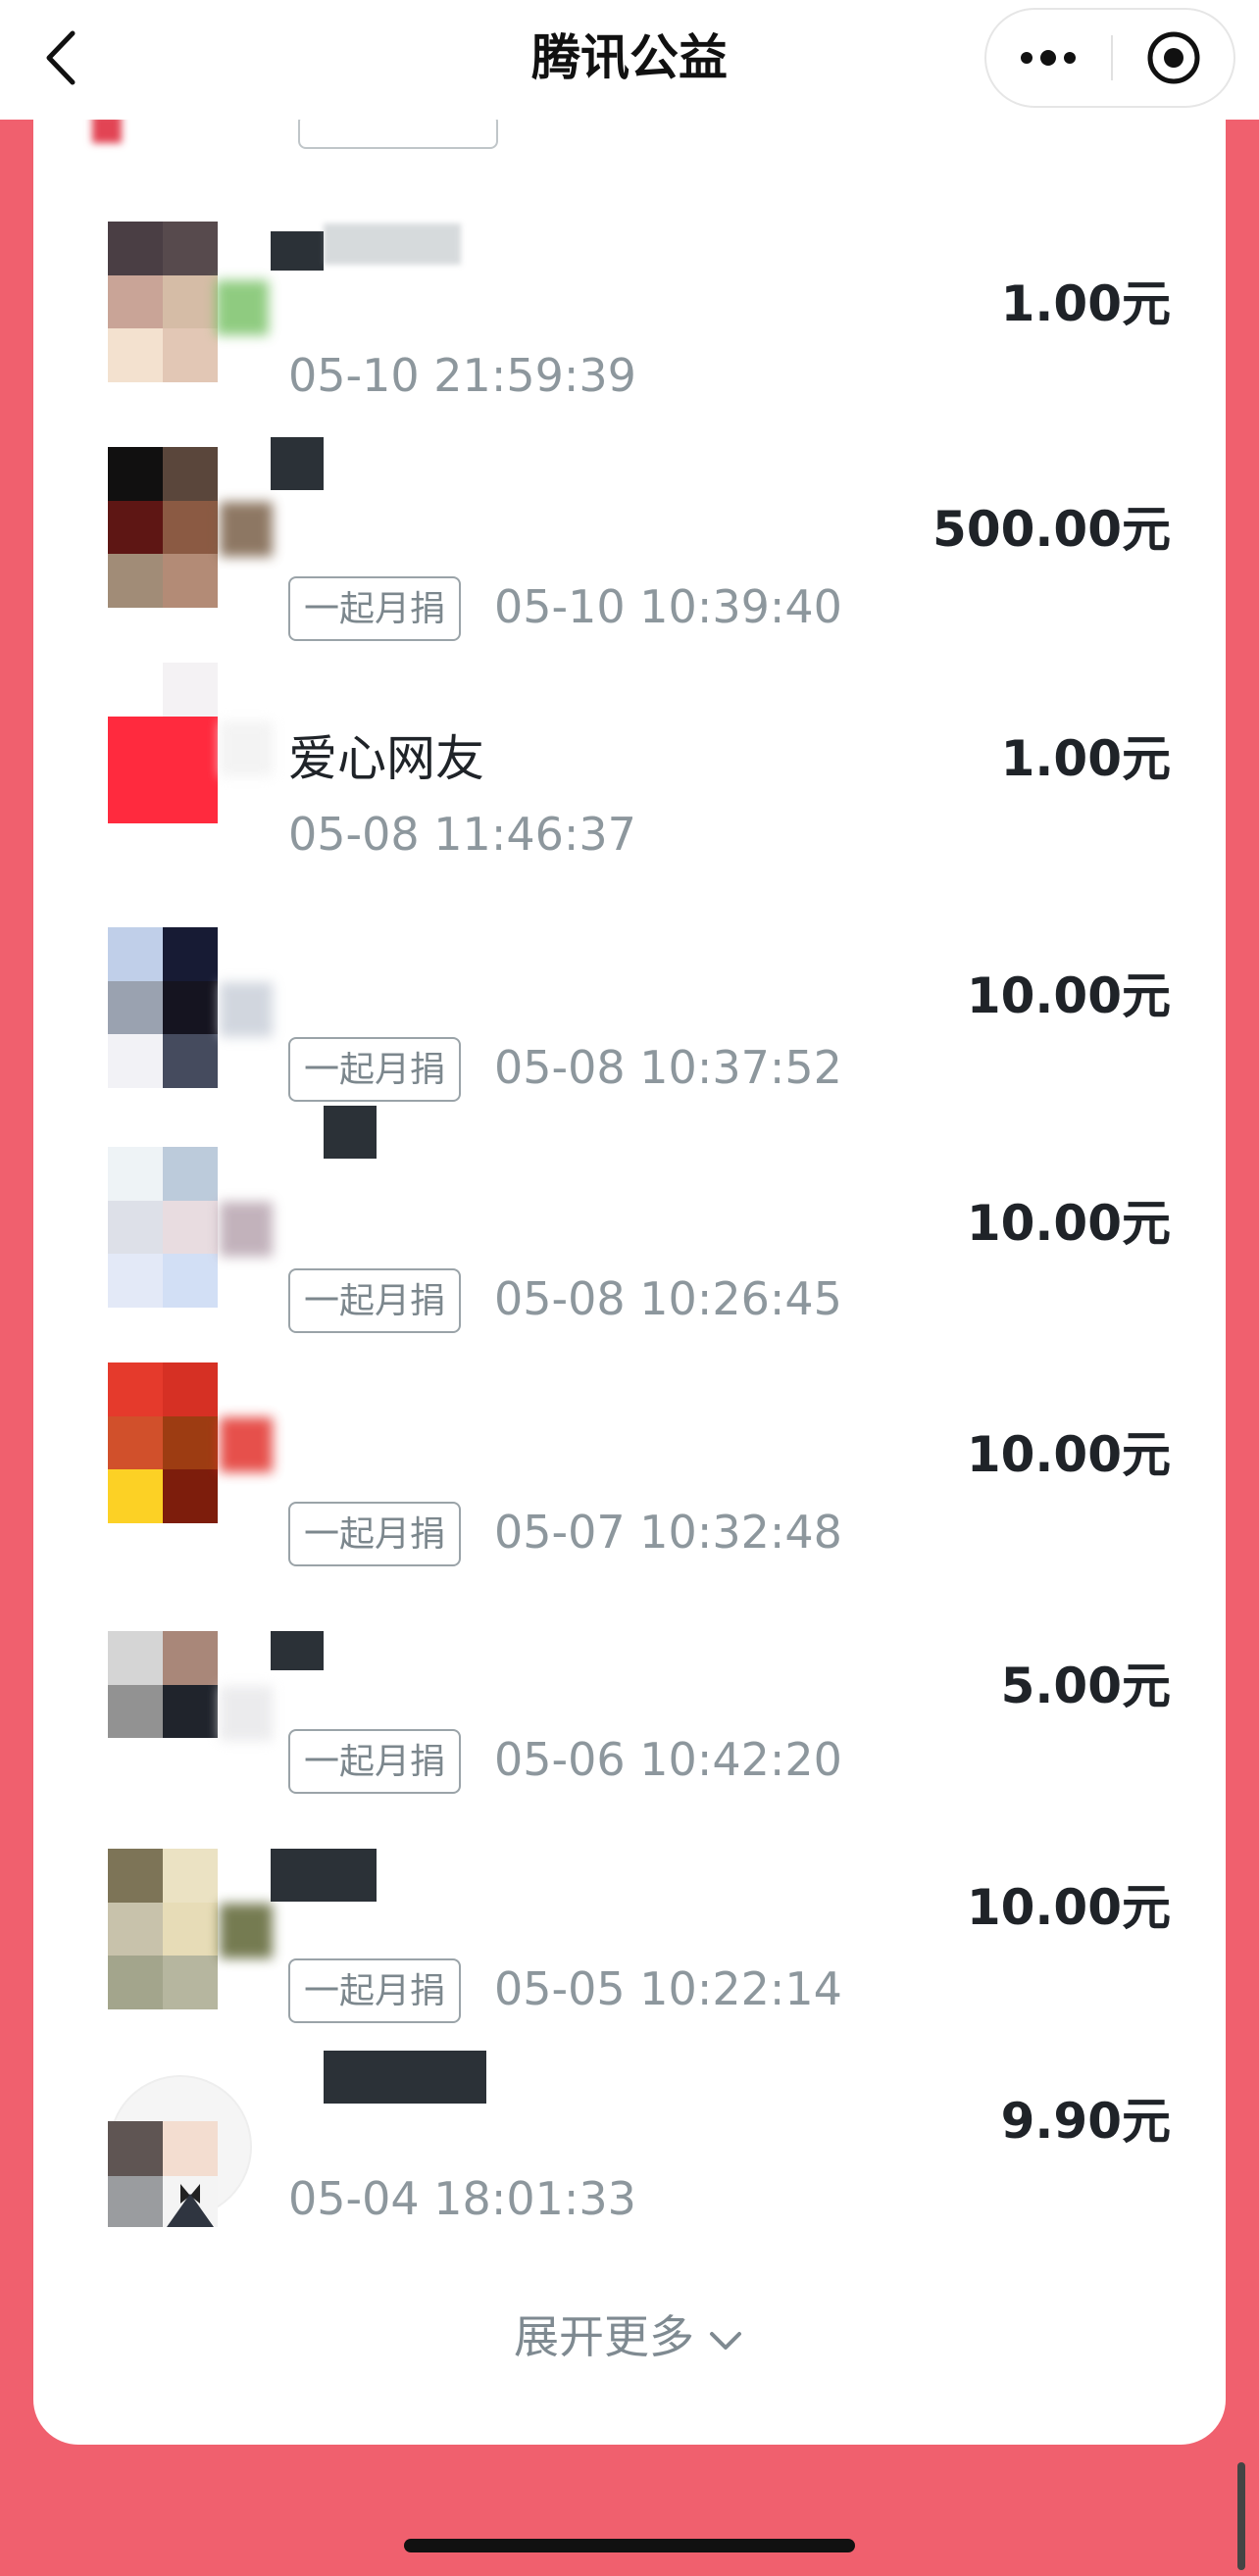 The image size is (1259, 2576). Describe the element at coordinates (462, 2198) in the screenshot. I see `donation-time: 05-04 18:01:33` at that location.